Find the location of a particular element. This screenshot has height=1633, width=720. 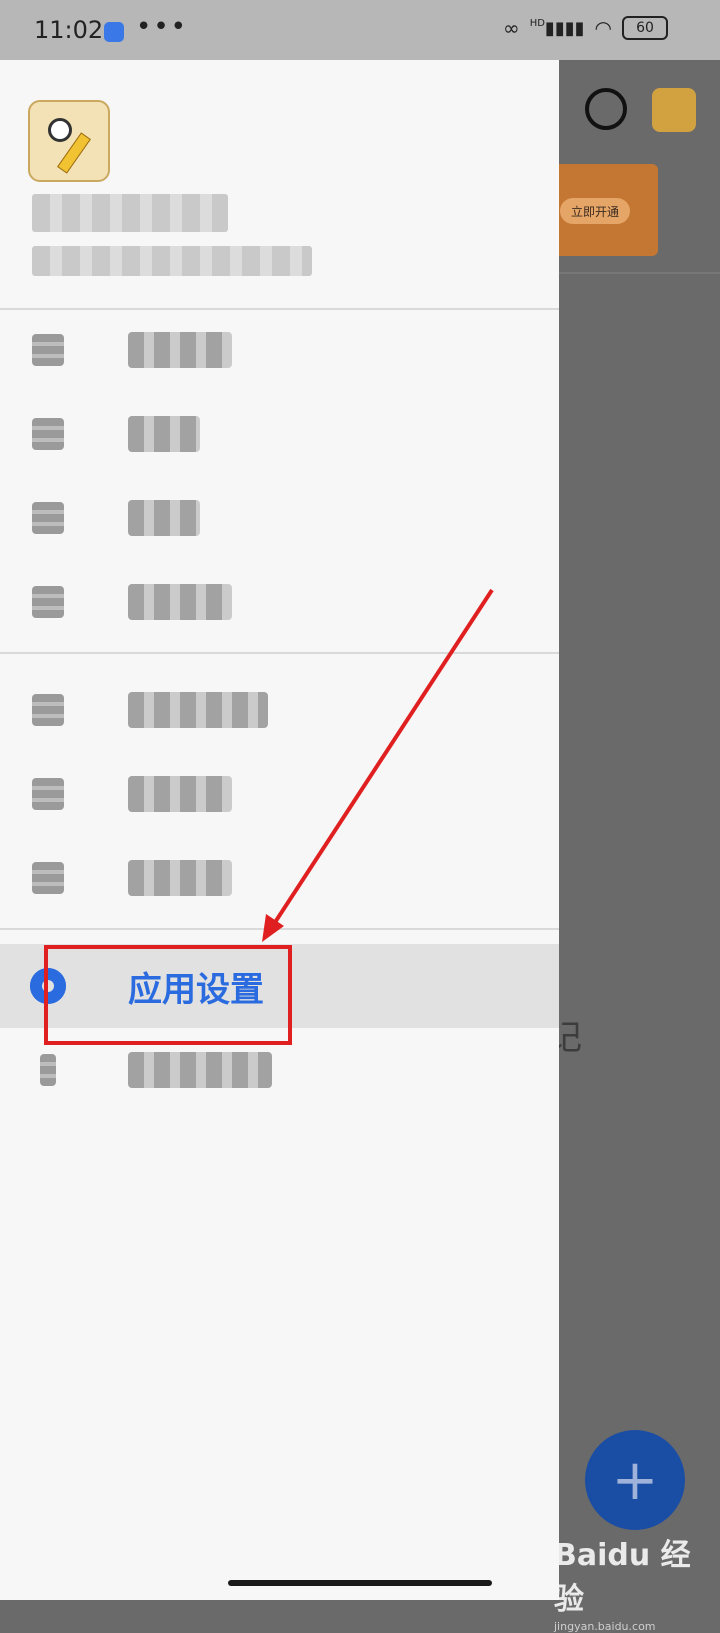

crown-icon is located at coordinates (674, 110).